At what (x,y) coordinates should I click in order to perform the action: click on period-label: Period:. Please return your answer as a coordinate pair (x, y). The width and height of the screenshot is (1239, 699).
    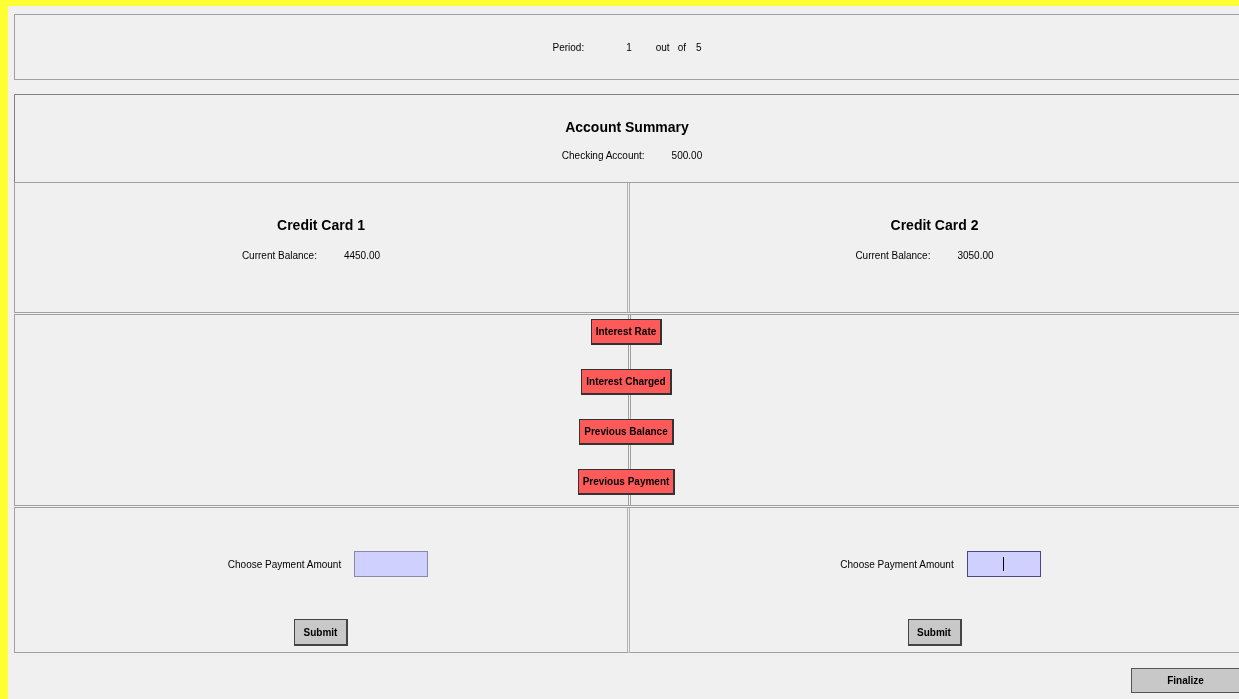
    Looking at the image, I should click on (568, 47).